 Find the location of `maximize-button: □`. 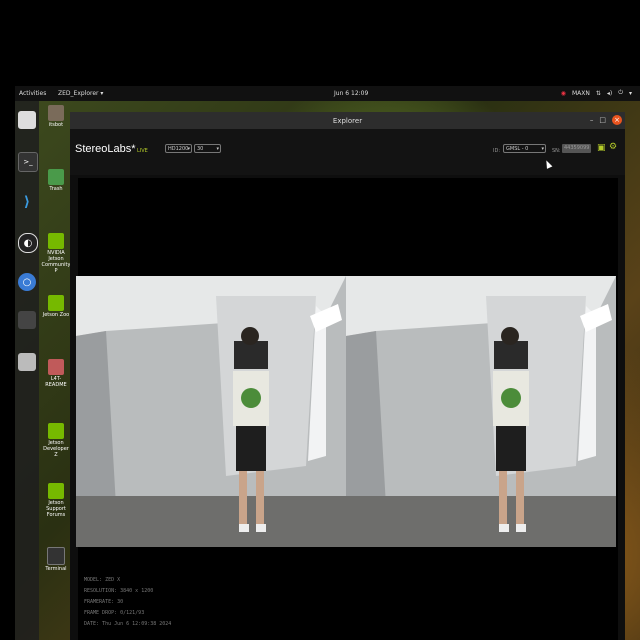

maximize-button: □ is located at coordinates (602, 120).